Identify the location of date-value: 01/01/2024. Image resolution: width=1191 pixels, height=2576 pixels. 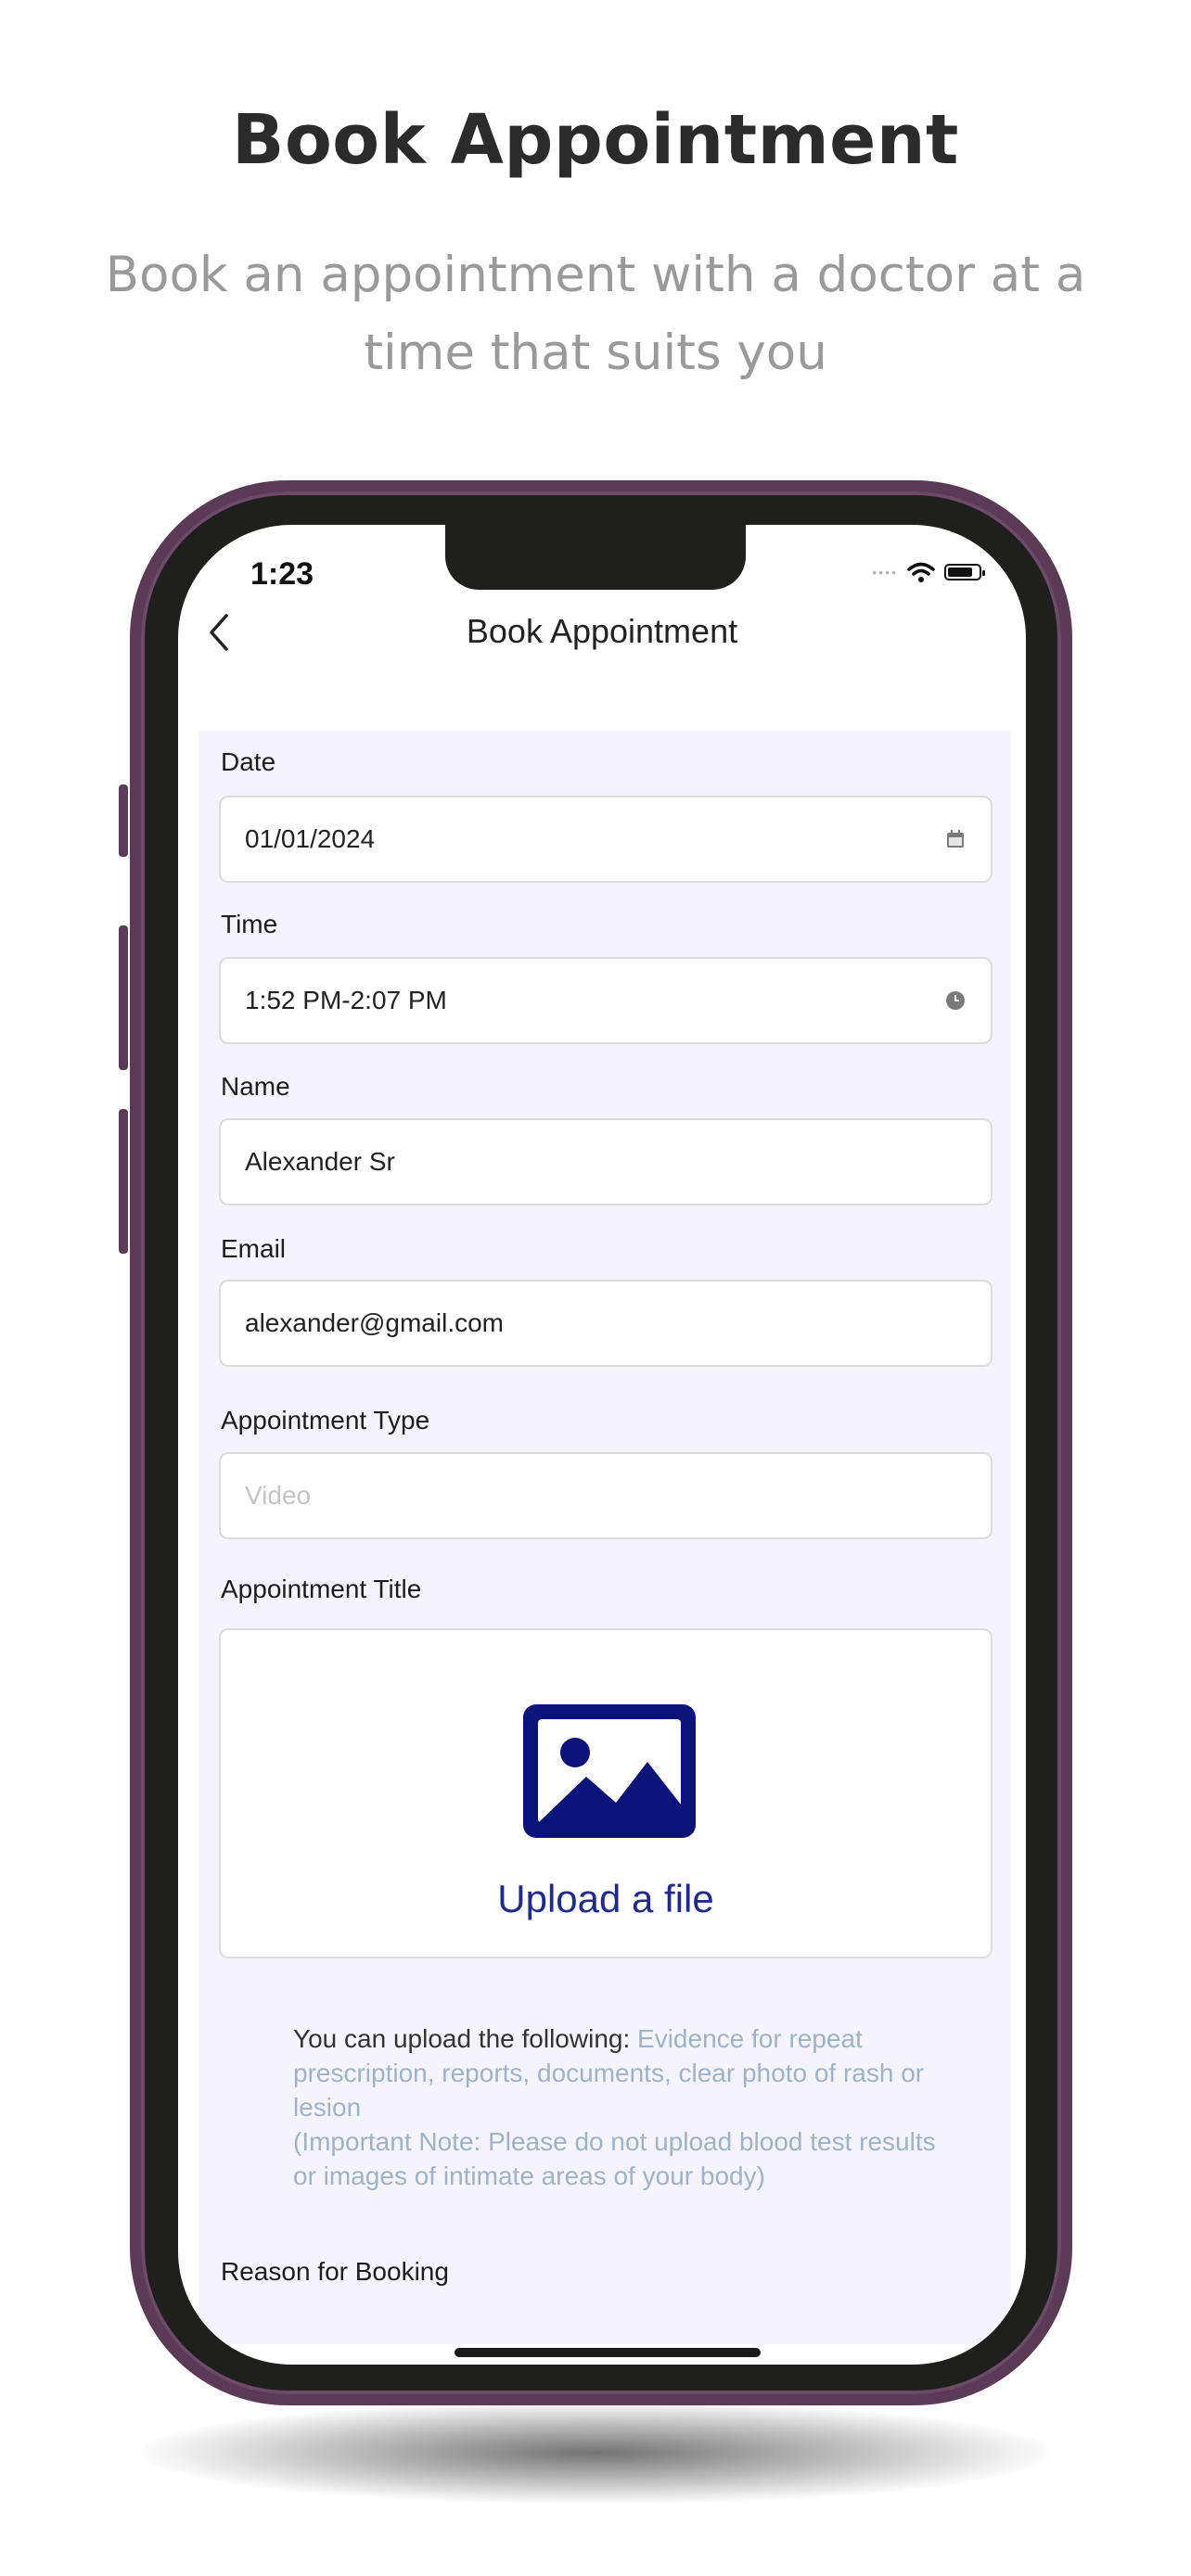
(310, 839).